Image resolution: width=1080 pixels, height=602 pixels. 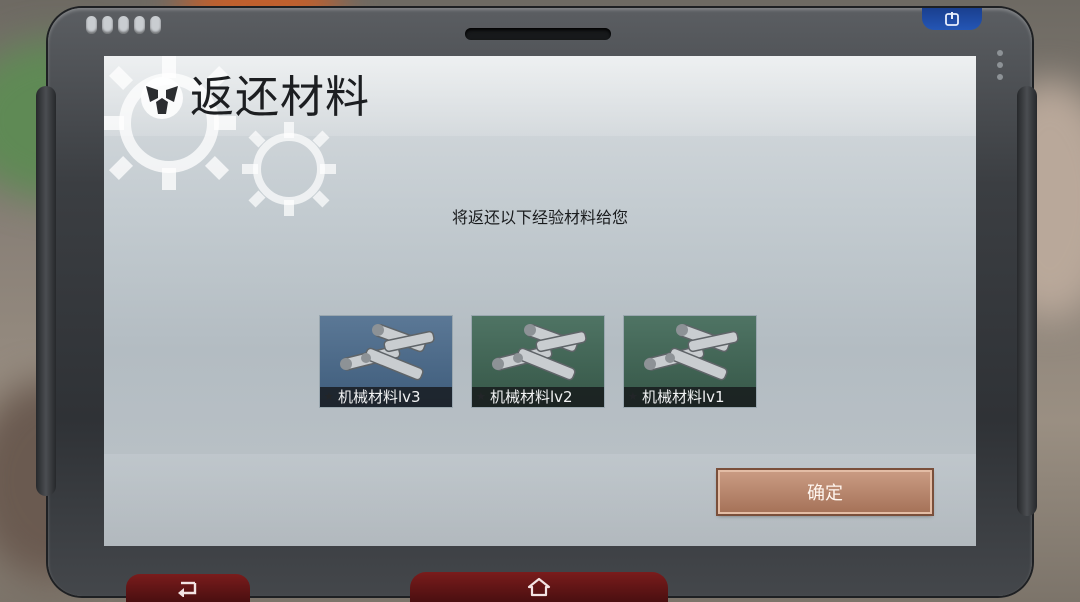 I want to click on material-item: ★ 机械材料lv3, so click(x=386, y=361).